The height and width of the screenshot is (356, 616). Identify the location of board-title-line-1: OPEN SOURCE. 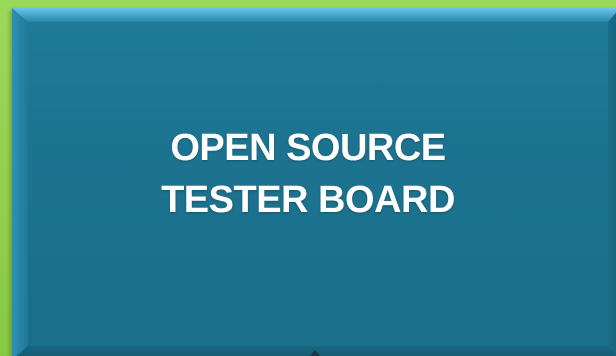
(308, 148).